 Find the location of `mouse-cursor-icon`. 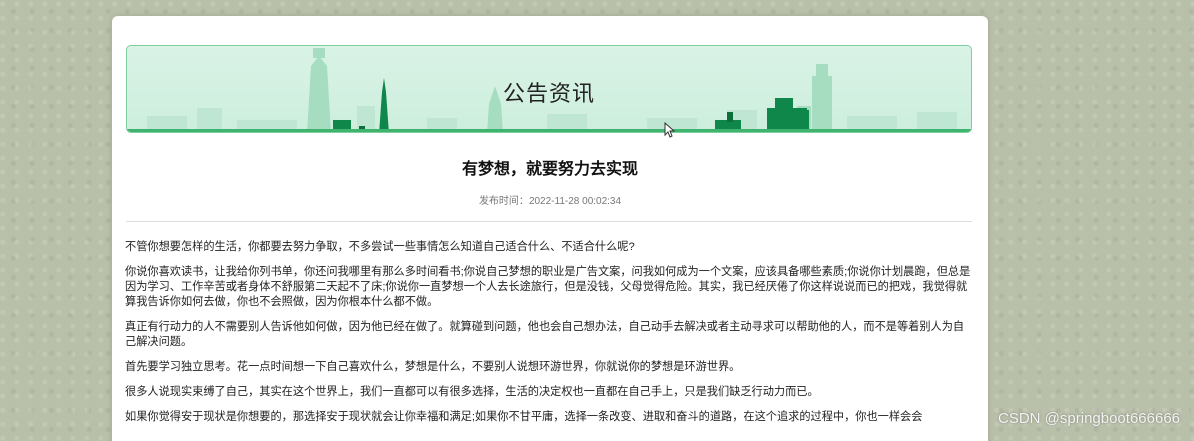

mouse-cursor-icon is located at coordinates (670, 130).